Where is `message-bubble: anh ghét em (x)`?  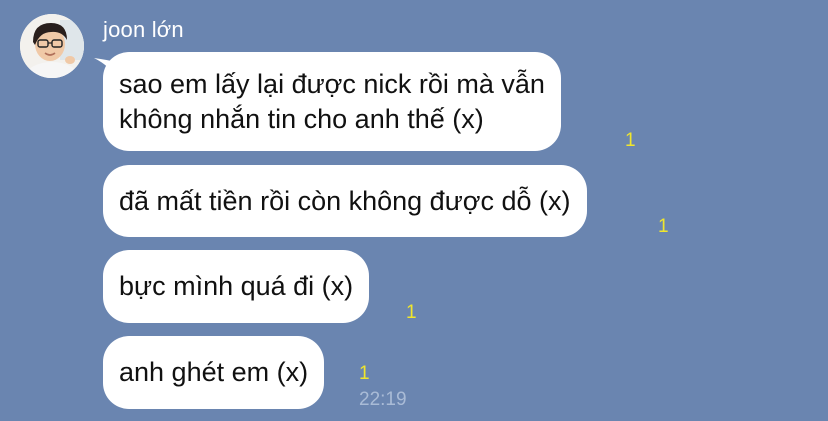 message-bubble: anh ghét em (x) is located at coordinates (214, 372).